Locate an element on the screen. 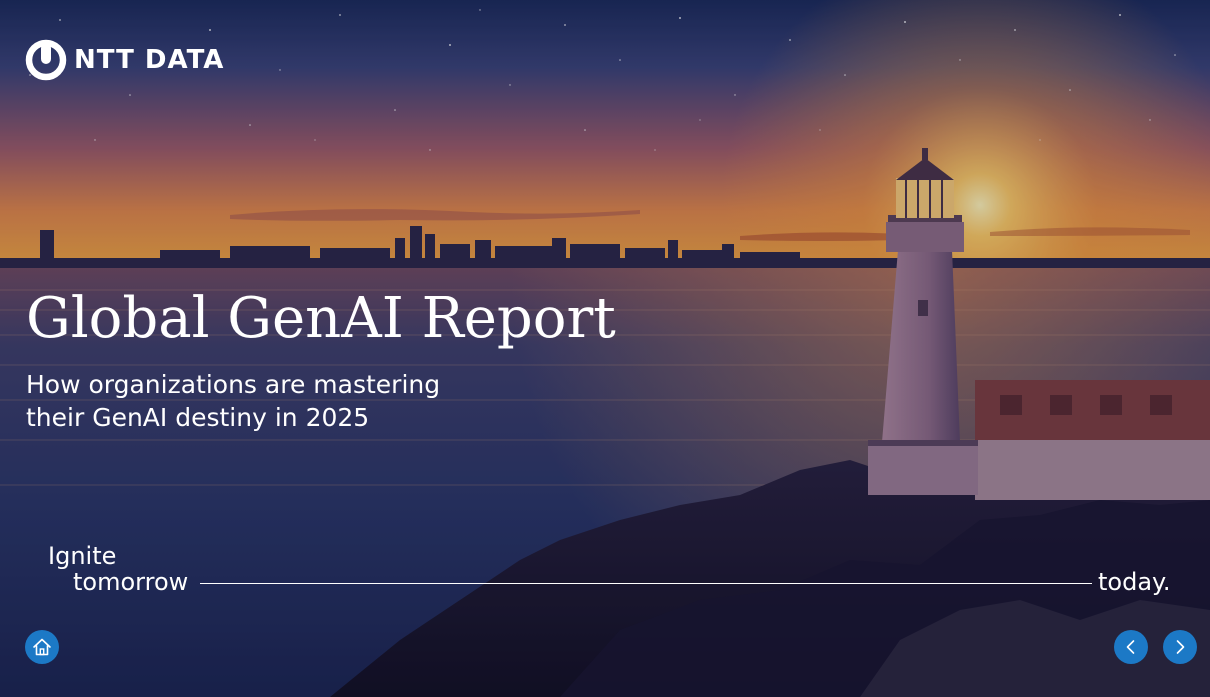  ntt-data-logo: NTT DATA is located at coordinates (124, 60).